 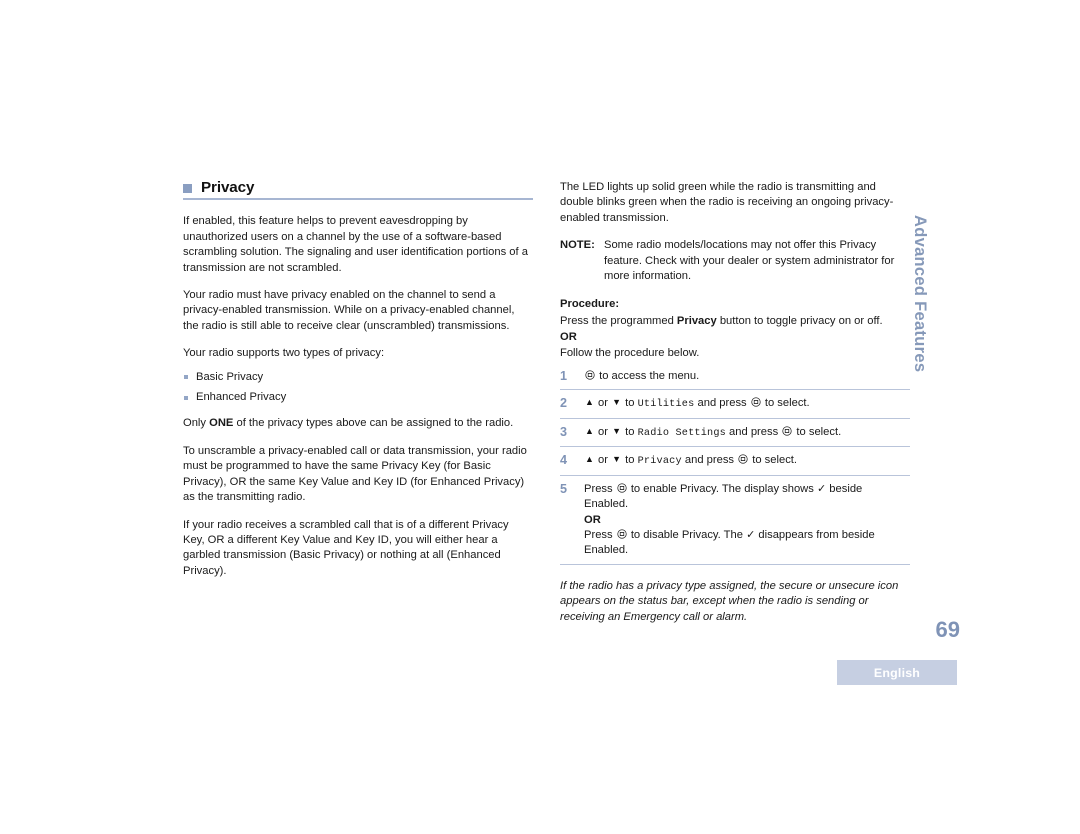 I want to click on procedure-heading: Procedure:, so click(x=590, y=304).